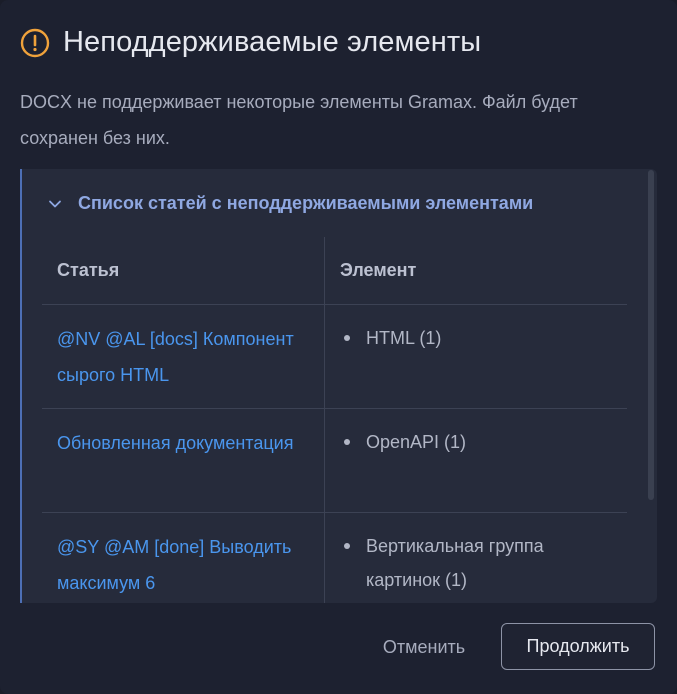 Image resolution: width=677 pixels, height=694 pixels. What do you see at coordinates (404, 338) in the screenshot?
I see `element-label: HTML (1)` at bounding box center [404, 338].